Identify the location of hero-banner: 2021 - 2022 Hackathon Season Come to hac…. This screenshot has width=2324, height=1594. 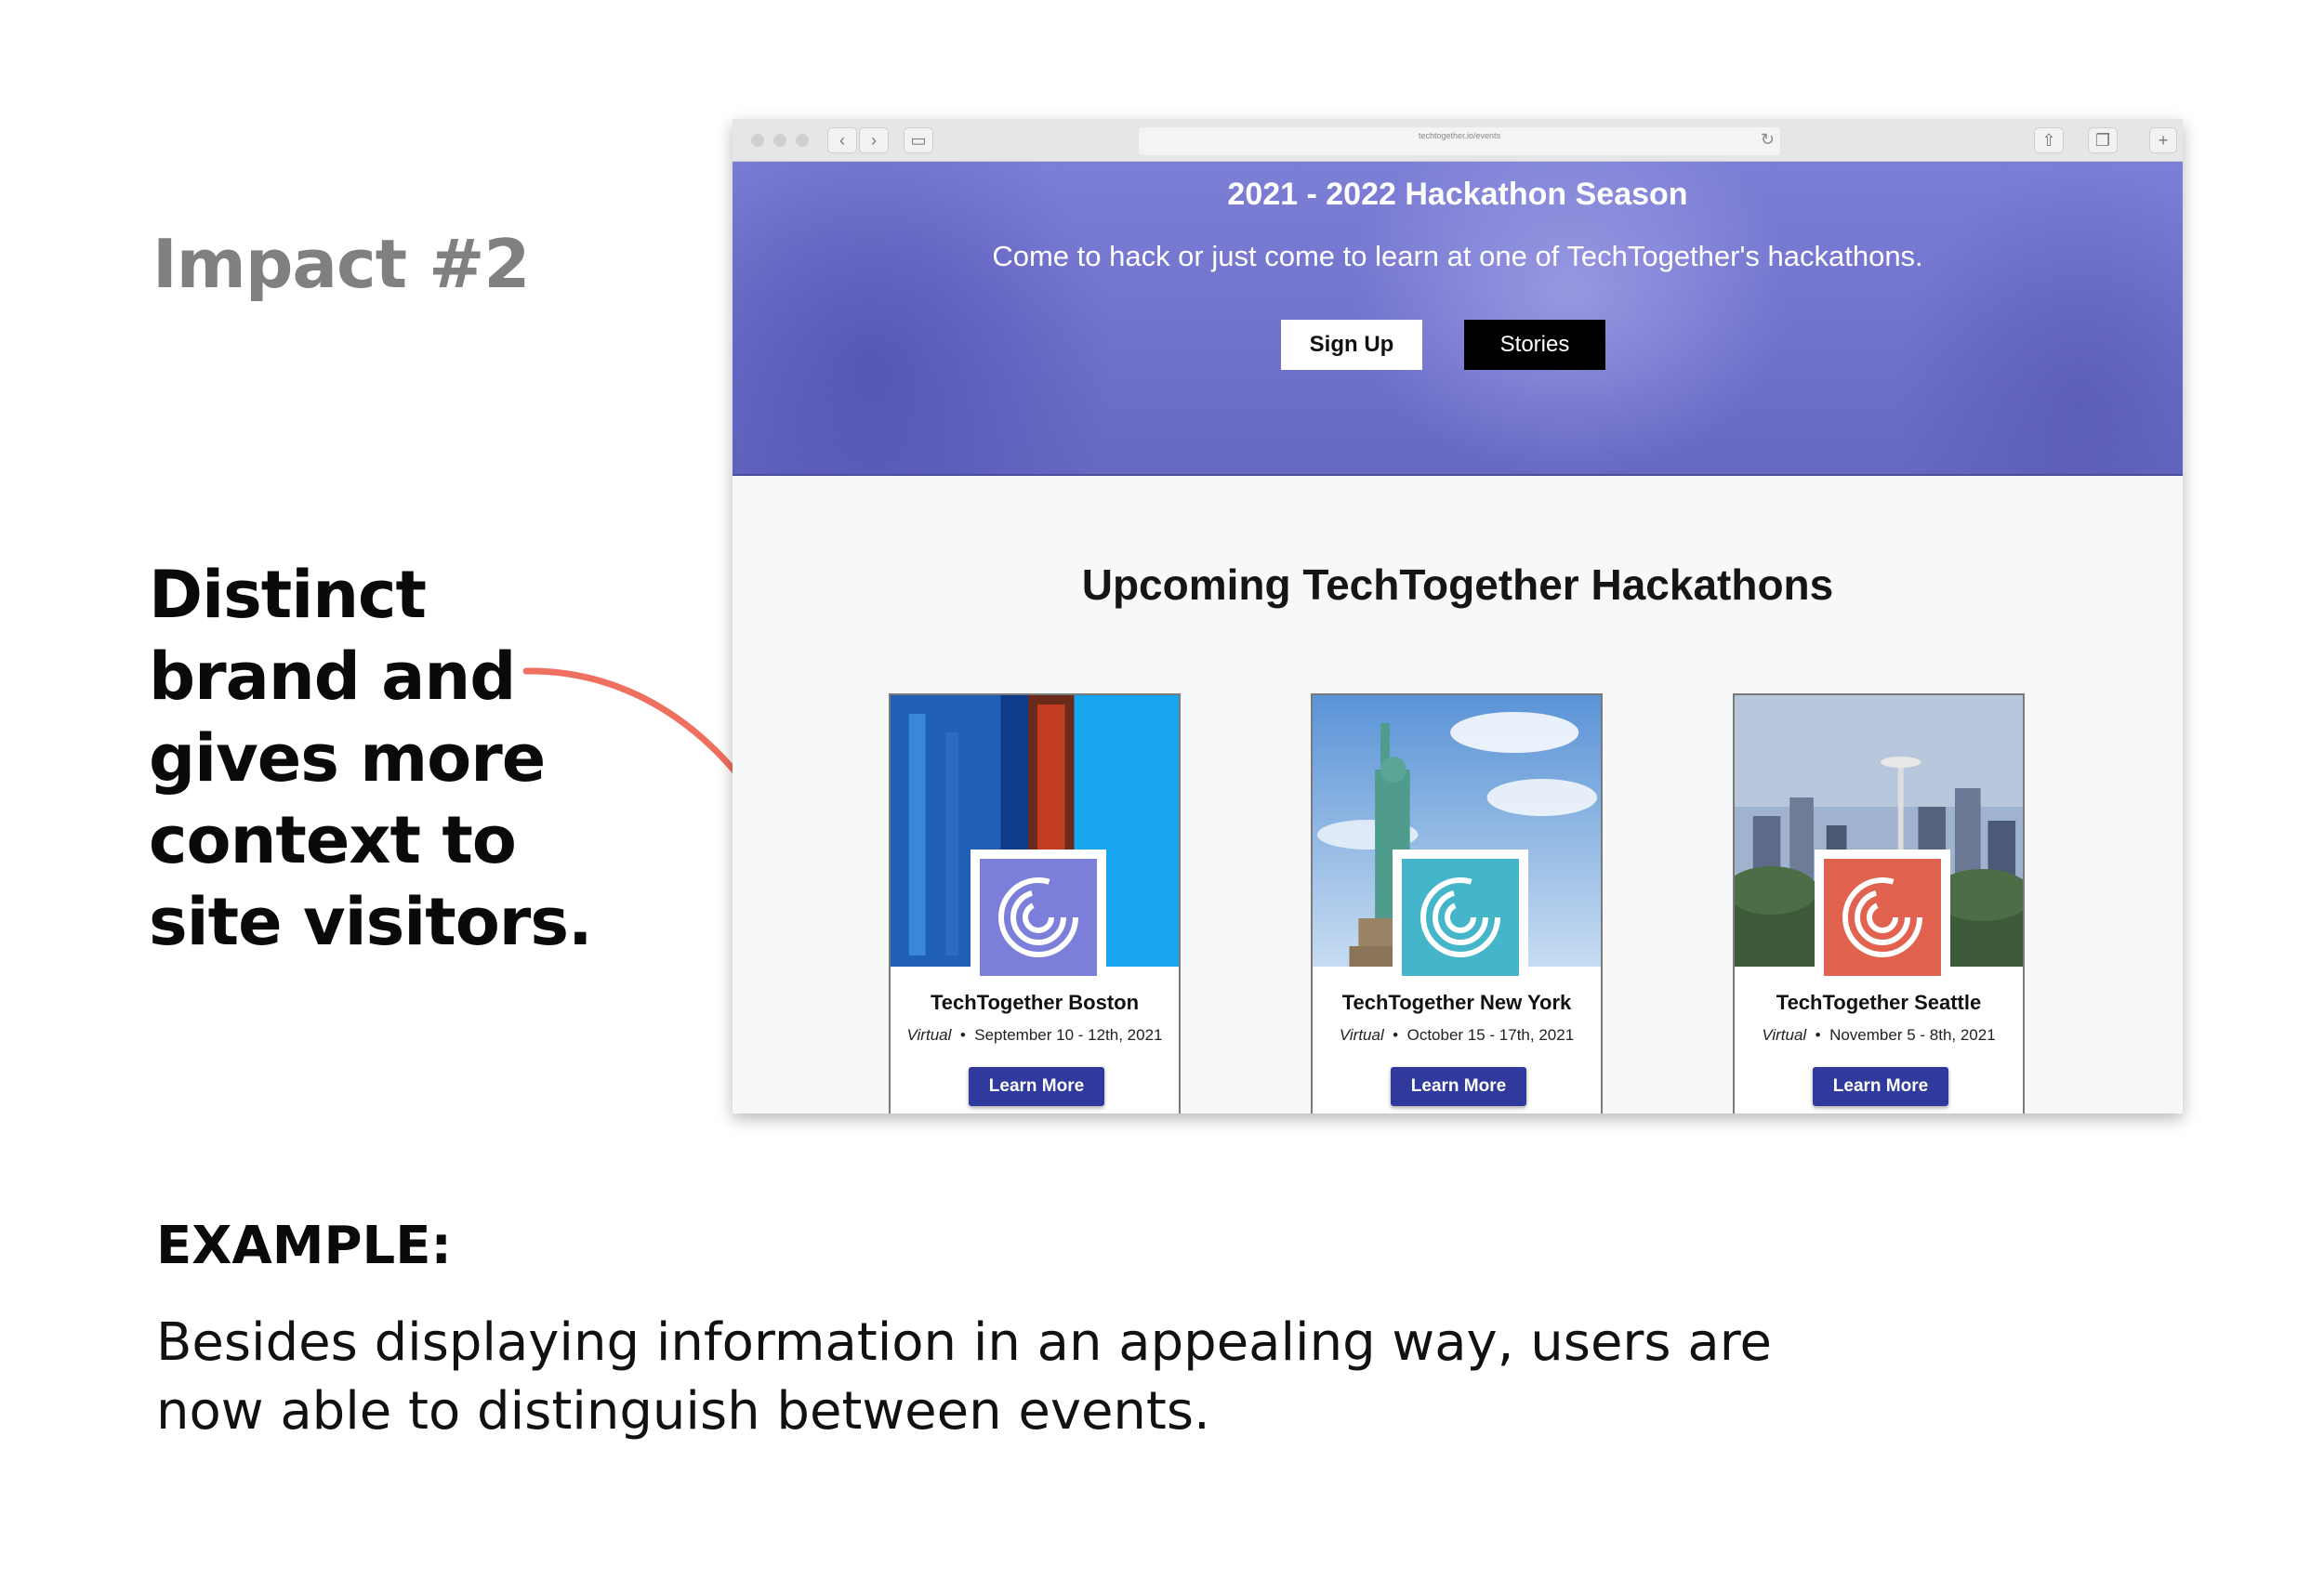
(1458, 319).